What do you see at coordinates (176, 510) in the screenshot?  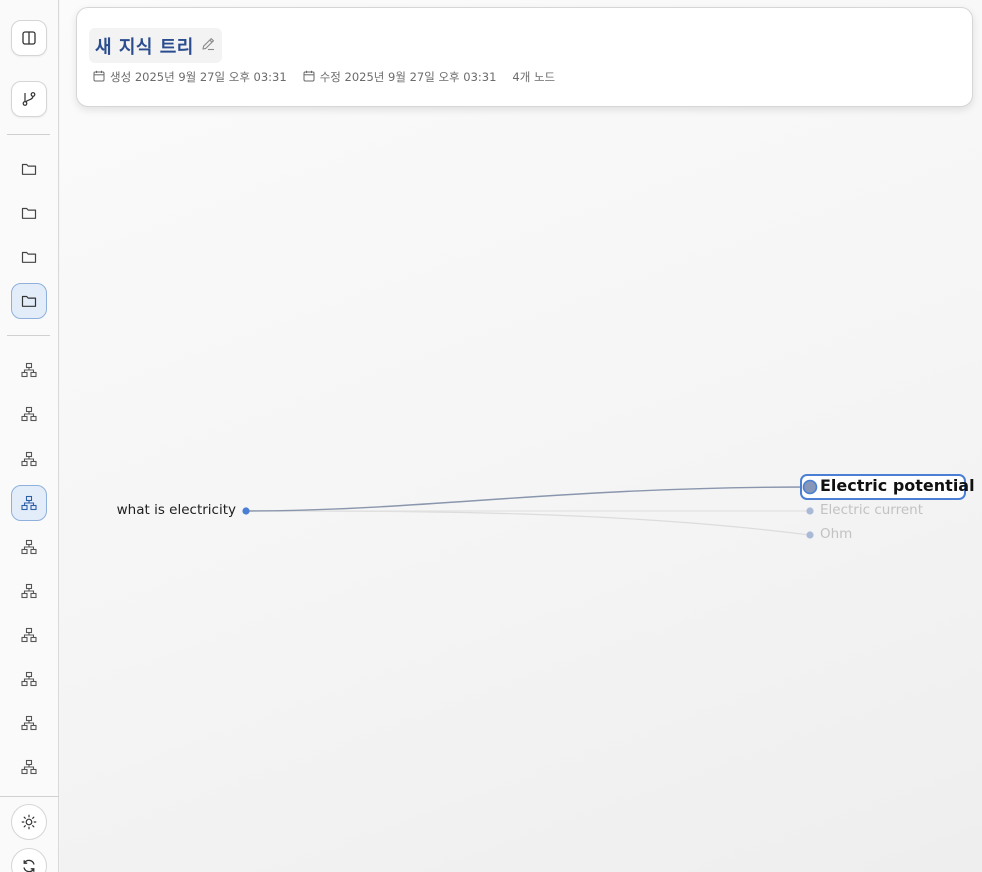 I see `root-node-label: what is electricity` at bounding box center [176, 510].